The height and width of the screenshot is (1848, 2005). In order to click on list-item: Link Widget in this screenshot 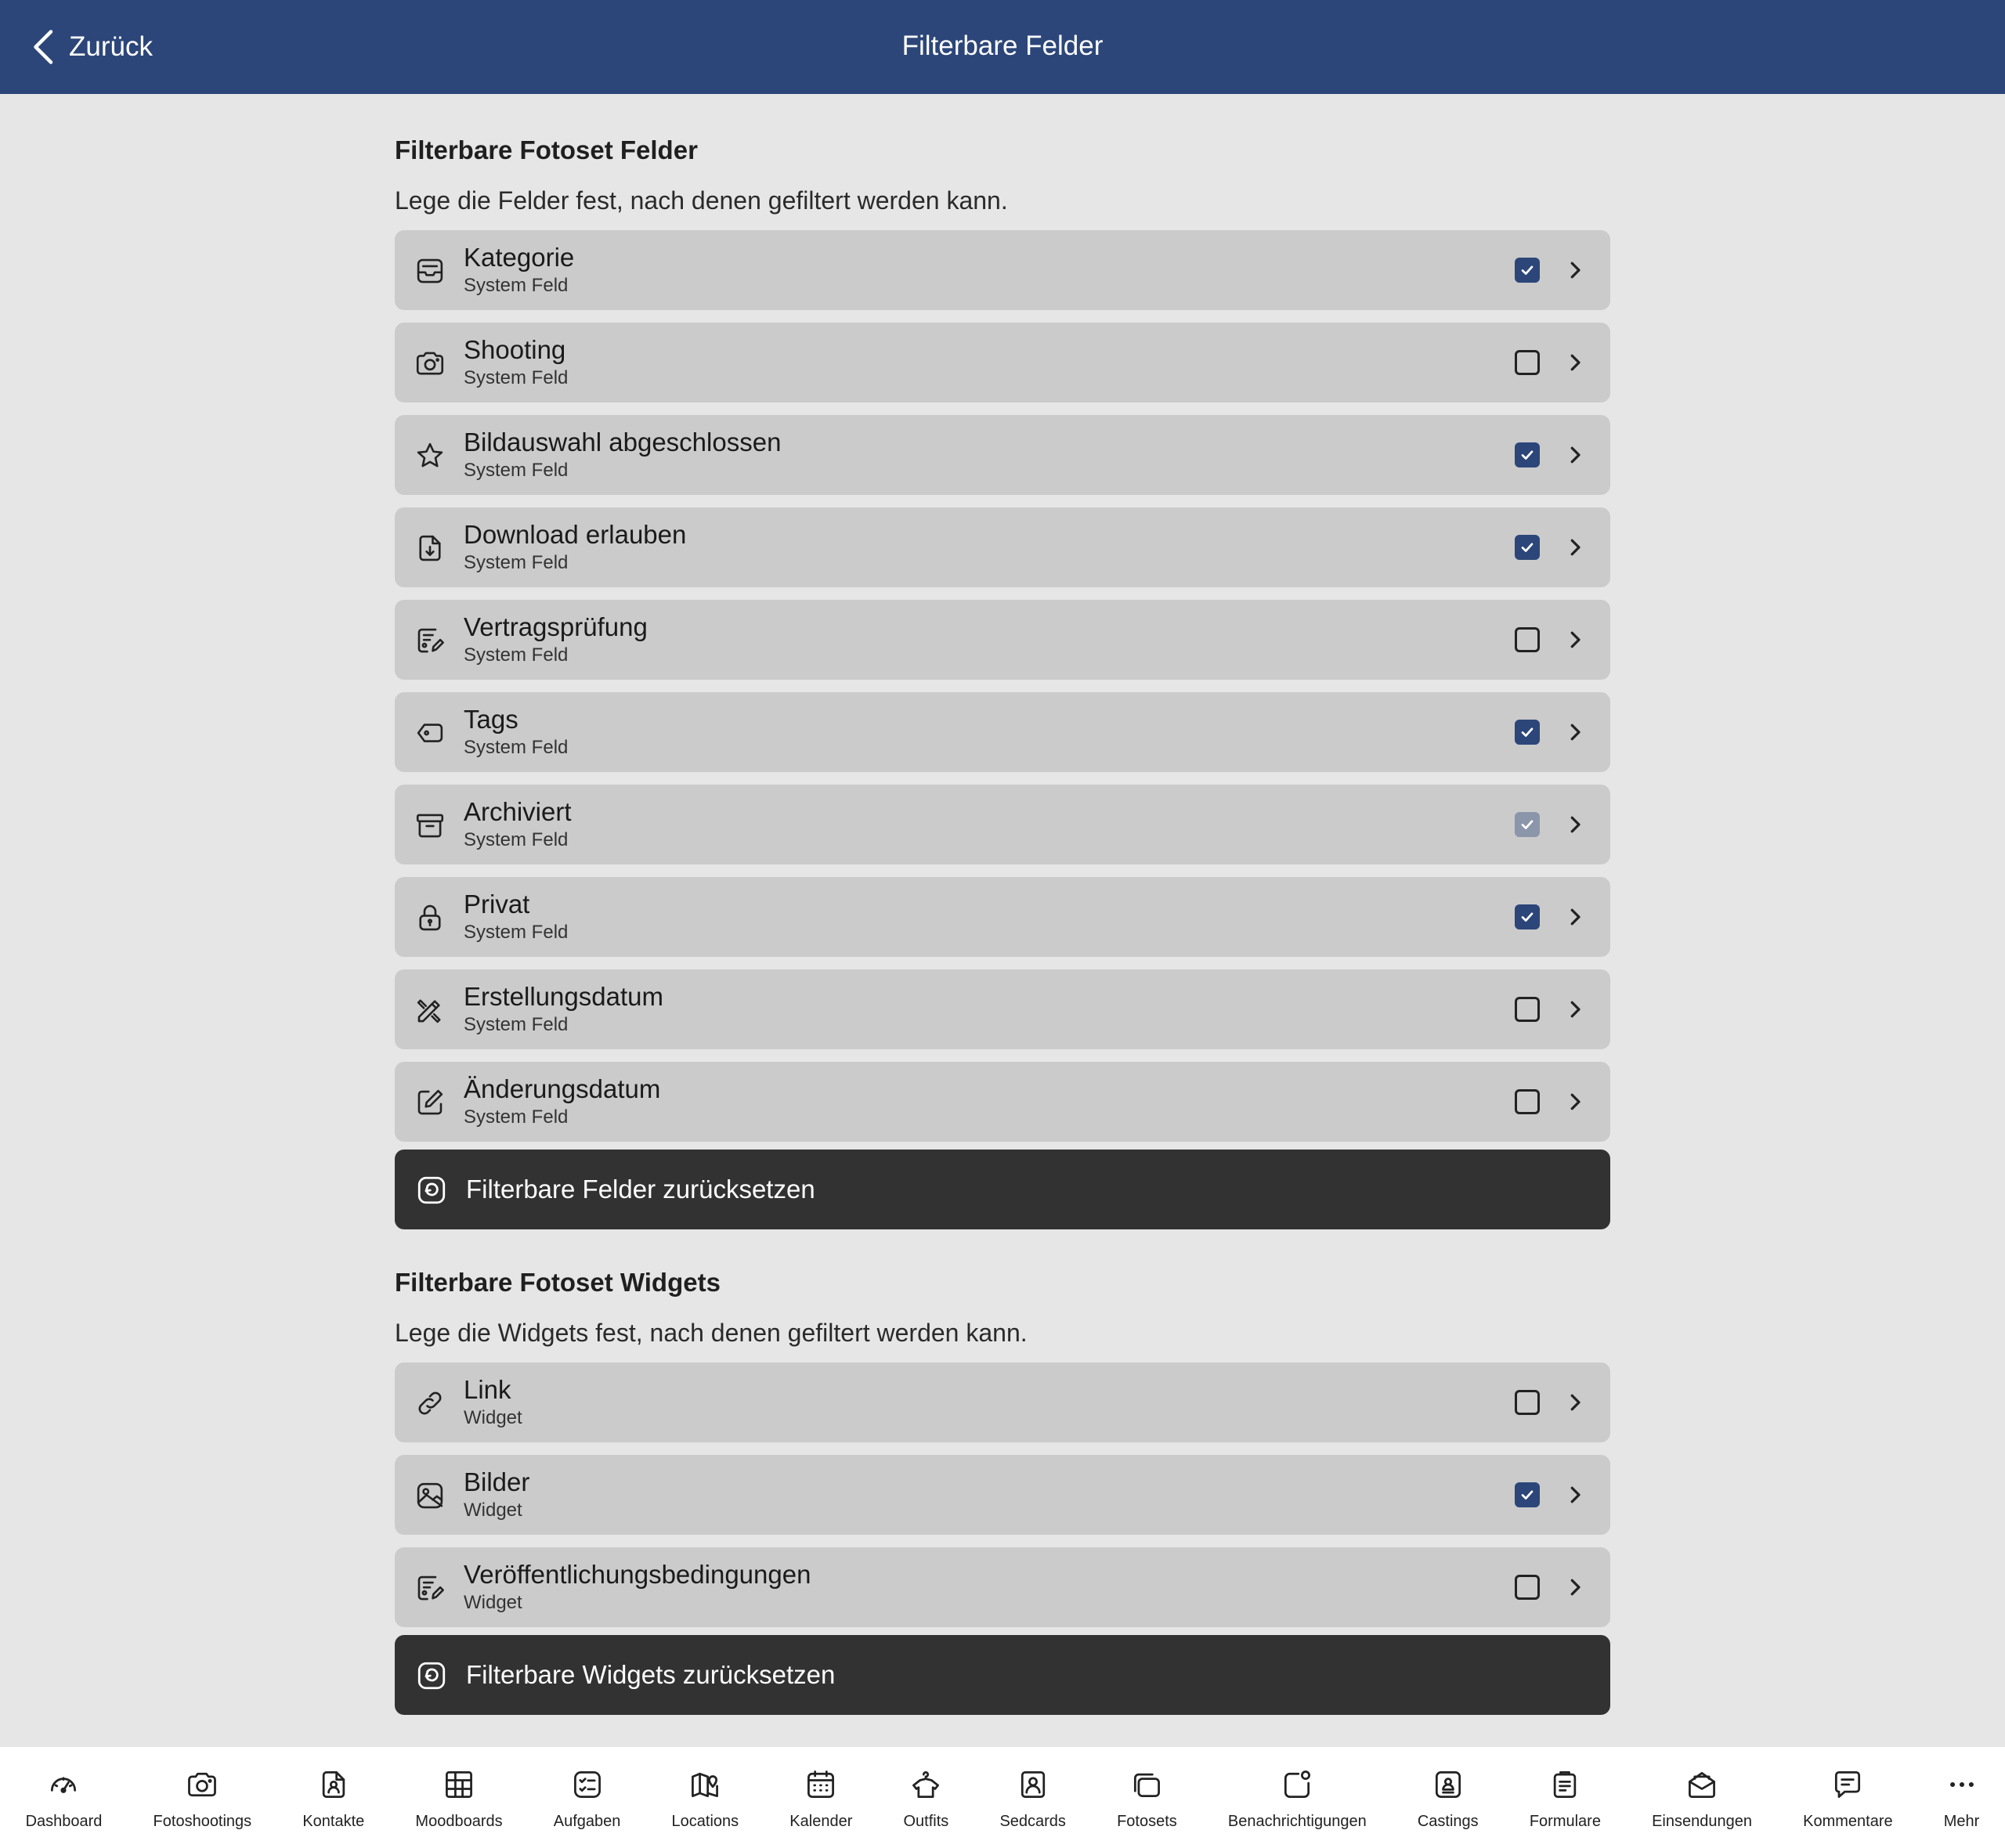, I will do `click(1002, 1402)`.